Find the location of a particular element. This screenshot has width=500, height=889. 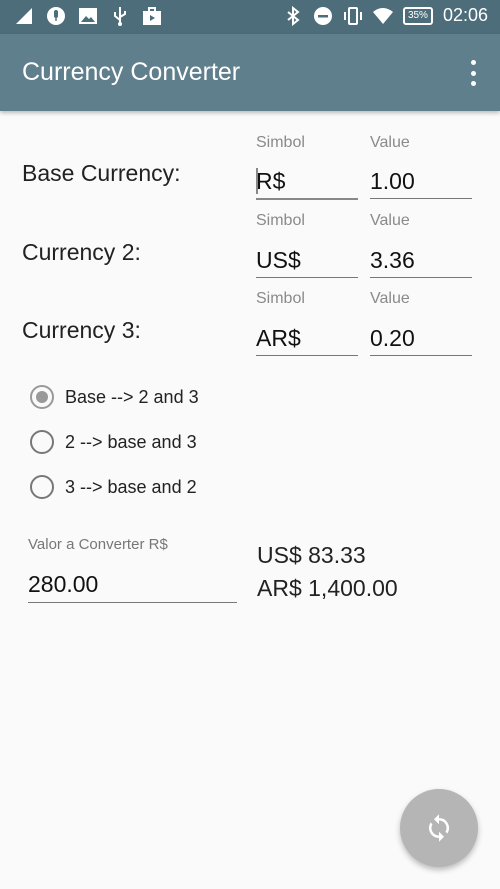

currency2-value-value: 3.36 is located at coordinates (392, 260).